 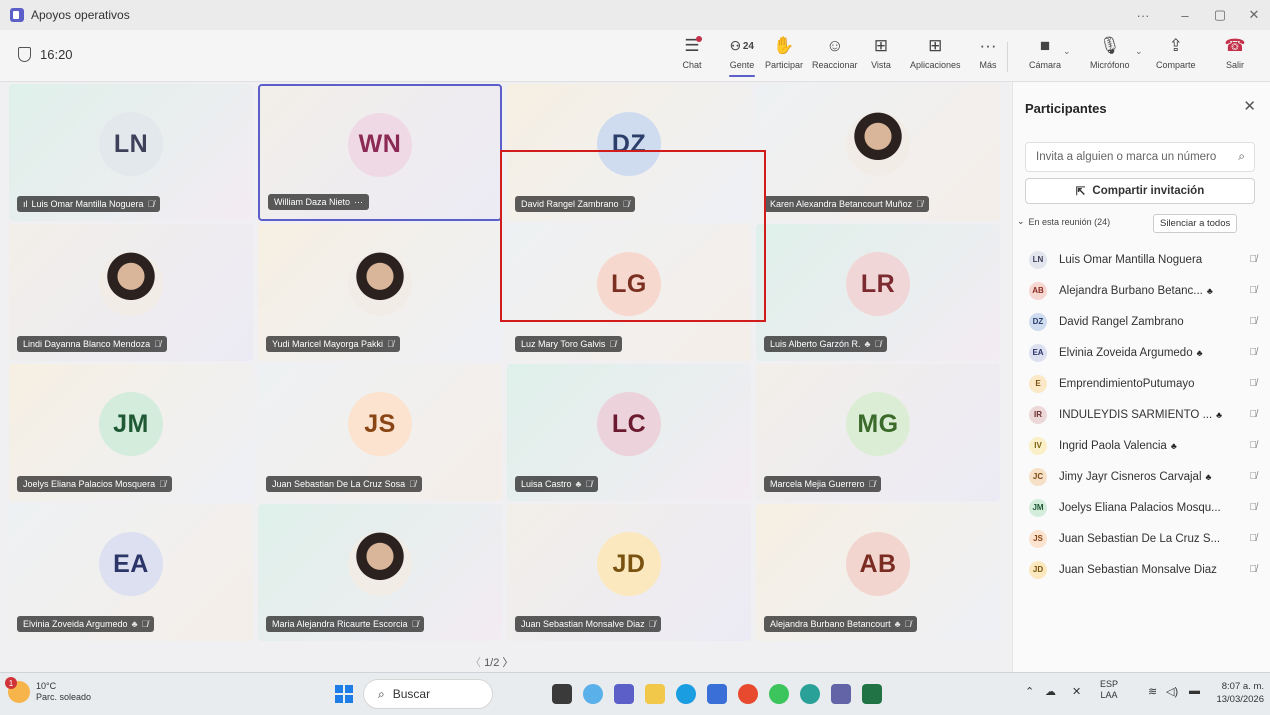 What do you see at coordinates (1140, 157) in the screenshot?
I see `invite-search-input: Invita a alguien o marca un número ⌕` at bounding box center [1140, 157].